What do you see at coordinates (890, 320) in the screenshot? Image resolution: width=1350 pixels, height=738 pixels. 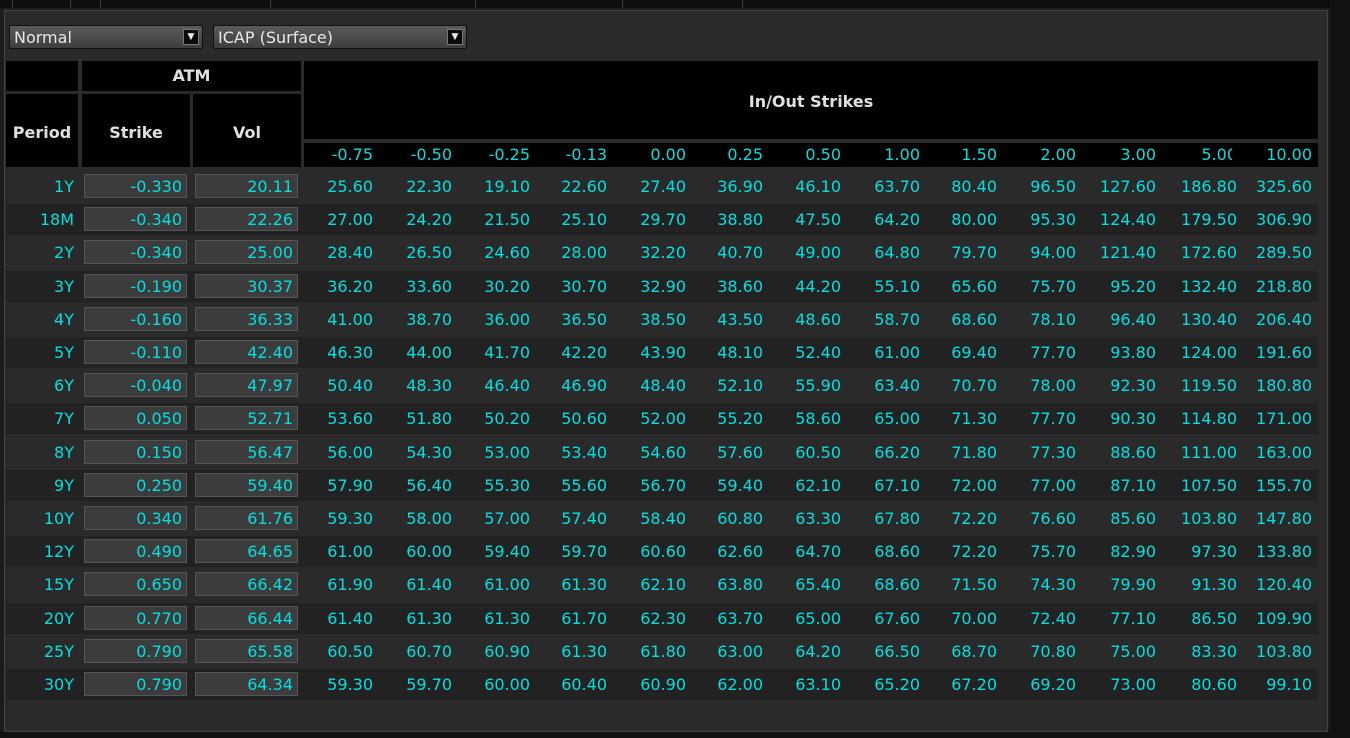 I see `vol-cell: 58.70` at bounding box center [890, 320].